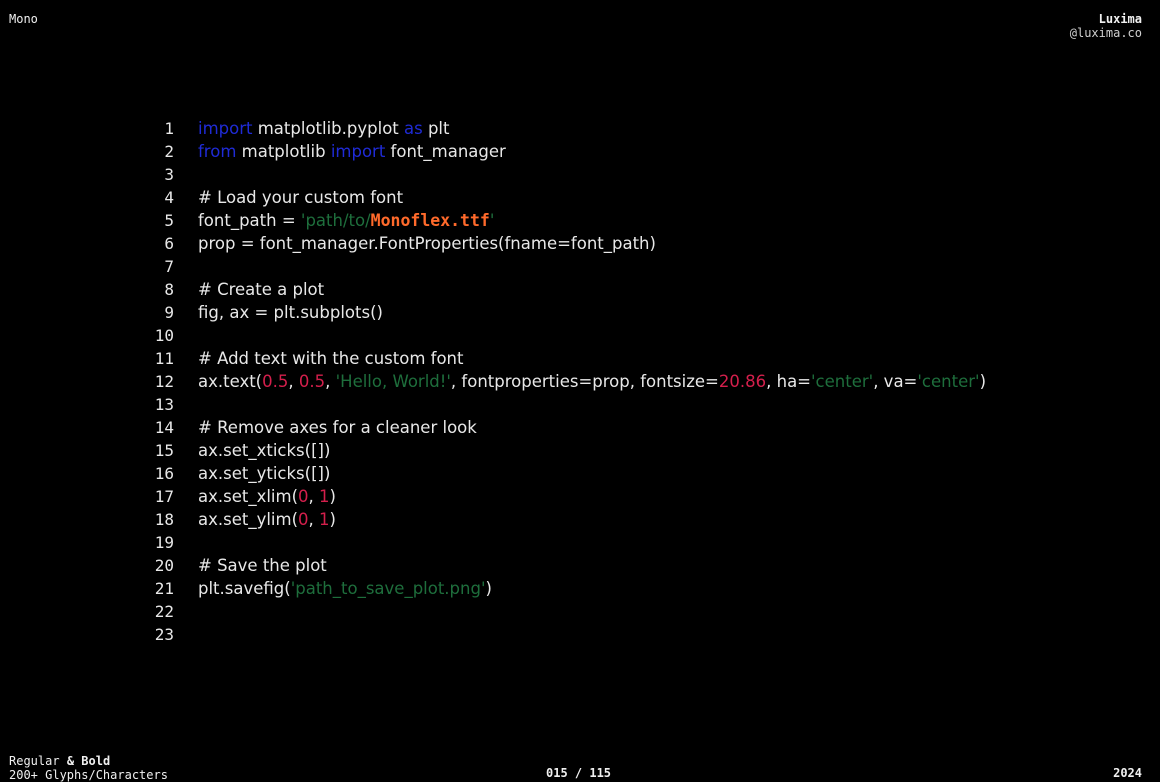 The width and height of the screenshot is (1160, 782). What do you see at coordinates (413, 128) in the screenshot?
I see `code-token-keyword: as` at bounding box center [413, 128].